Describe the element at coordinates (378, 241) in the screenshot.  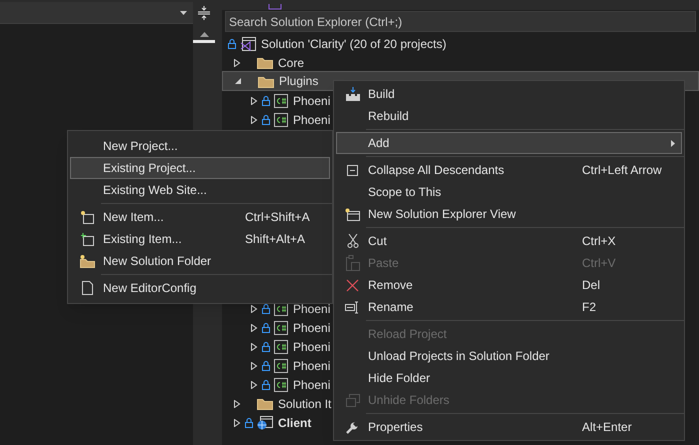
I see `menu-label: Cut` at that location.